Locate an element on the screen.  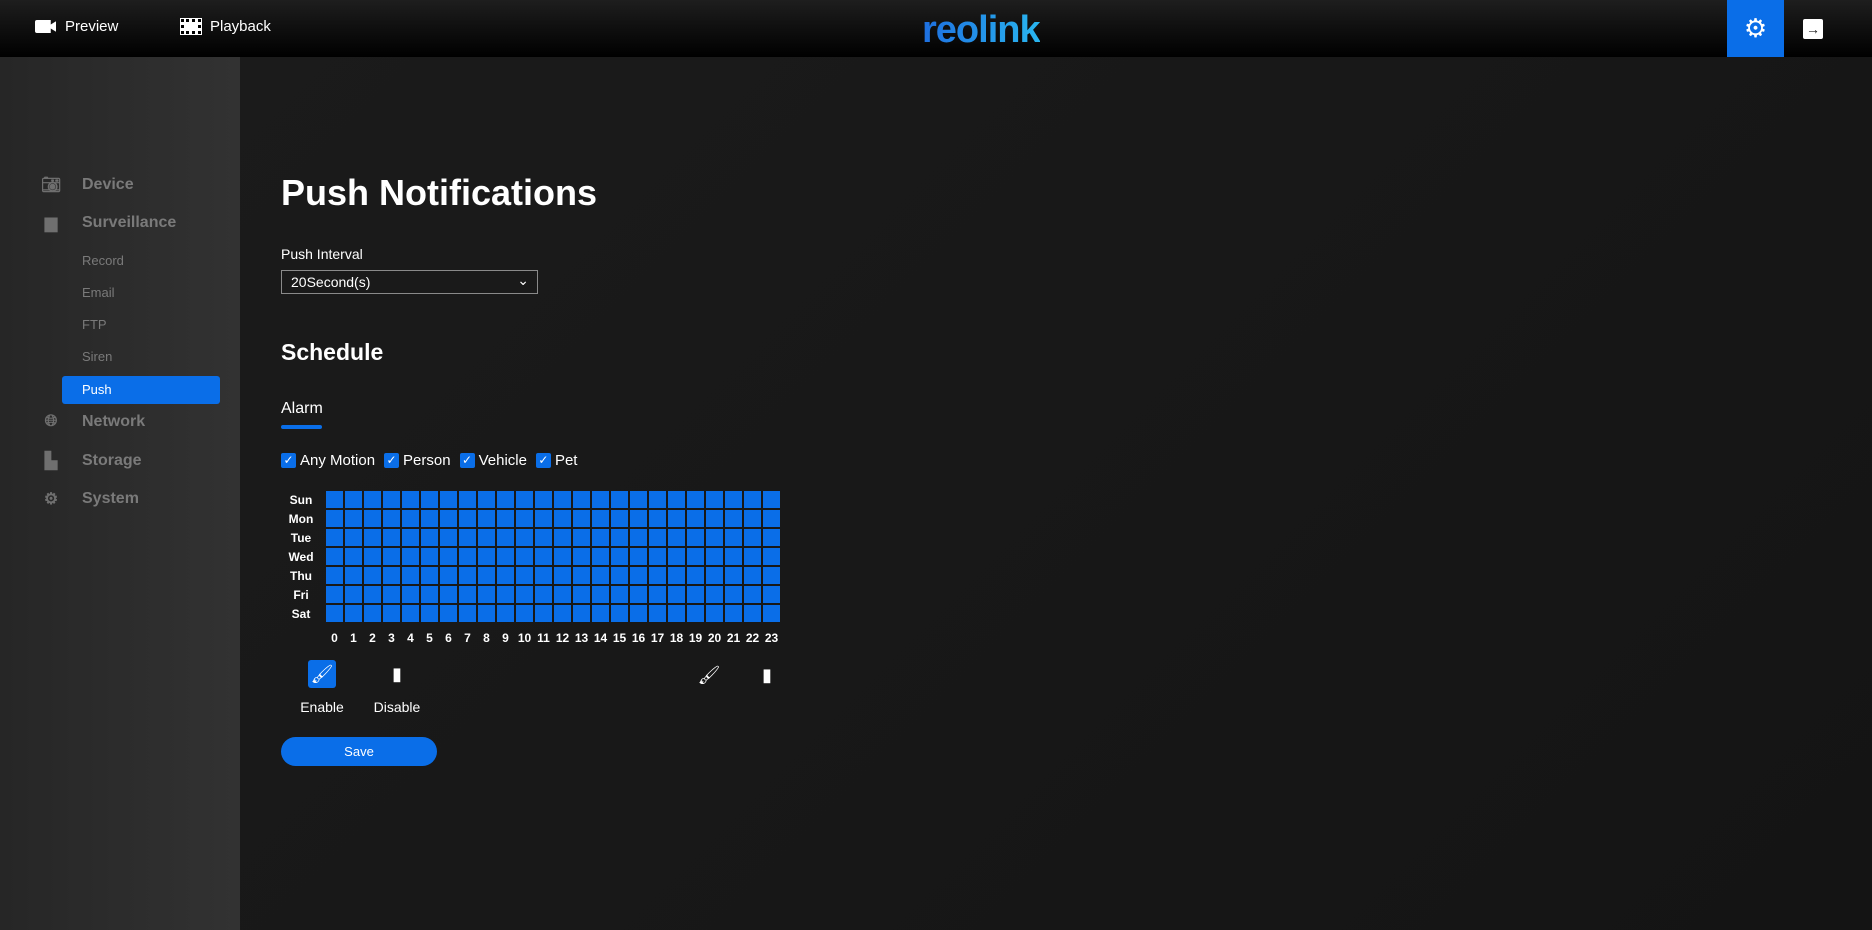
sidebar-item-email: Email is located at coordinates (98, 292).